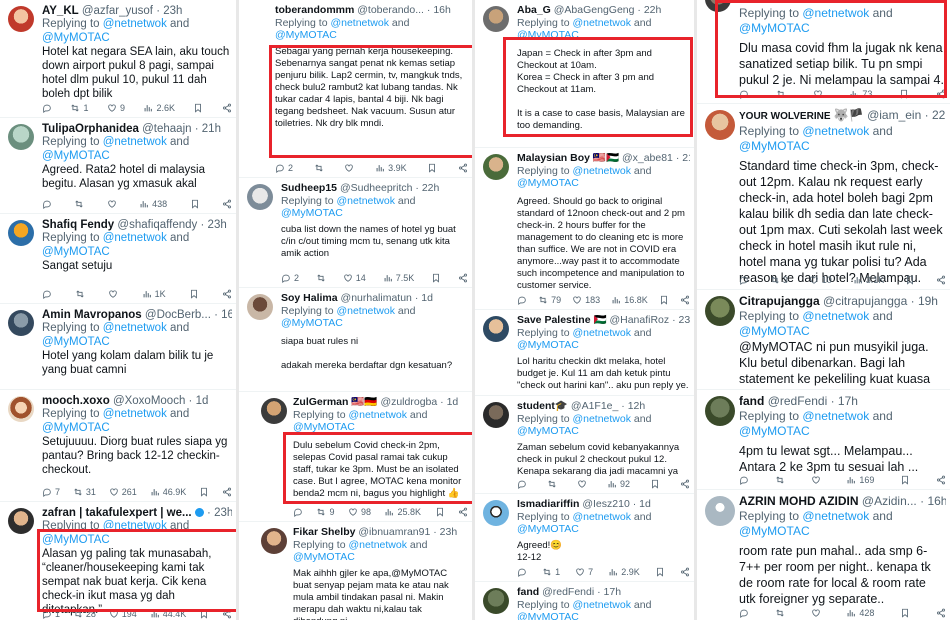 The height and width of the screenshot is (620, 950). What do you see at coordinates (402, 512) in the screenshot?
I see `views-count: 25.8K` at bounding box center [402, 512].